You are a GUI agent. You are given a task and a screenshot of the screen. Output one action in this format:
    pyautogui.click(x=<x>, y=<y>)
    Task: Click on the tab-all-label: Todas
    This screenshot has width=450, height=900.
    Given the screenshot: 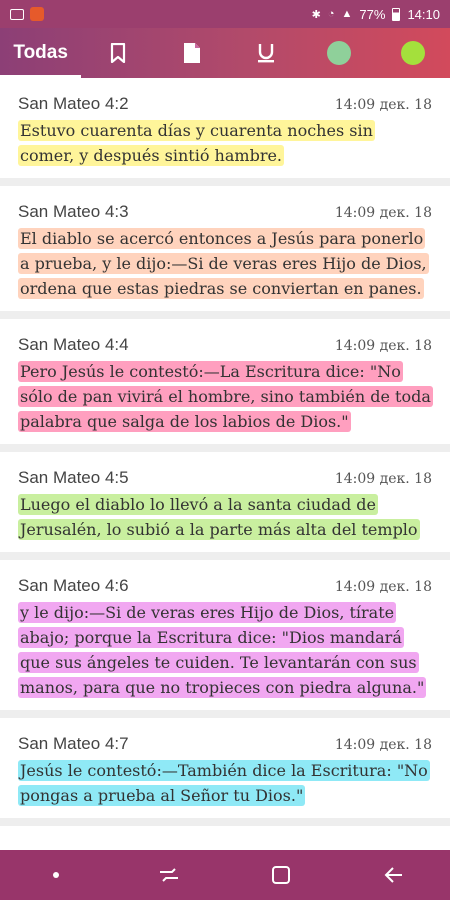 What is the action you would take?
    pyautogui.click(x=40, y=52)
    